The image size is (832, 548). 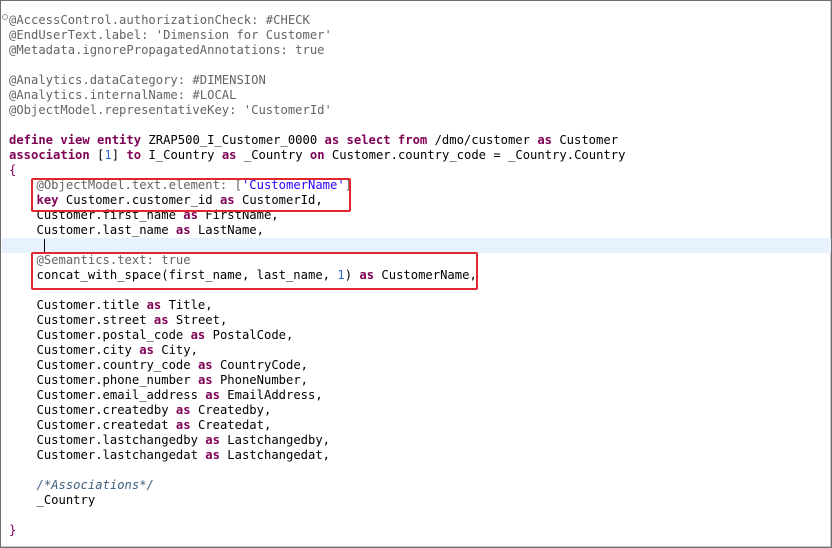 What do you see at coordinates (418, 305) in the screenshot?
I see `code-line: Customer.title as Title,` at bounding box center [418, 305].